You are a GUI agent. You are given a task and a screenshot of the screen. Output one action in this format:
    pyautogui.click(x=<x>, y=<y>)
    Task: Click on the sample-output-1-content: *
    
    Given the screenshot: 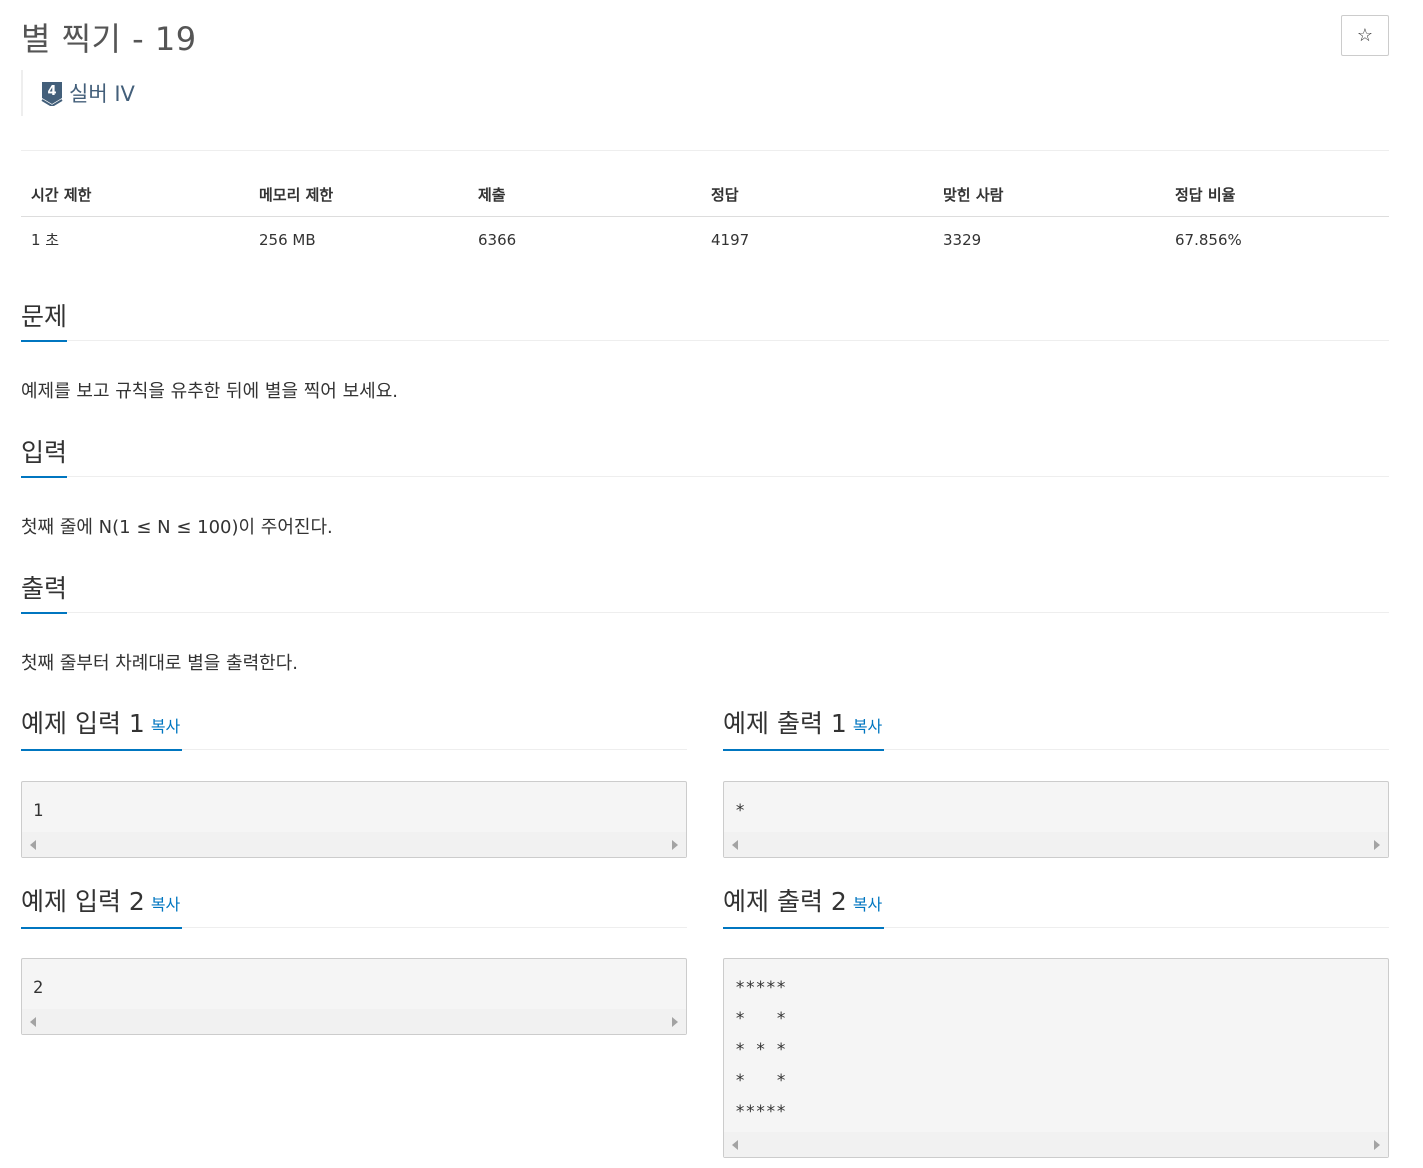 What is the action you would take?
    pyautogui.click(x=740, y=811)
    